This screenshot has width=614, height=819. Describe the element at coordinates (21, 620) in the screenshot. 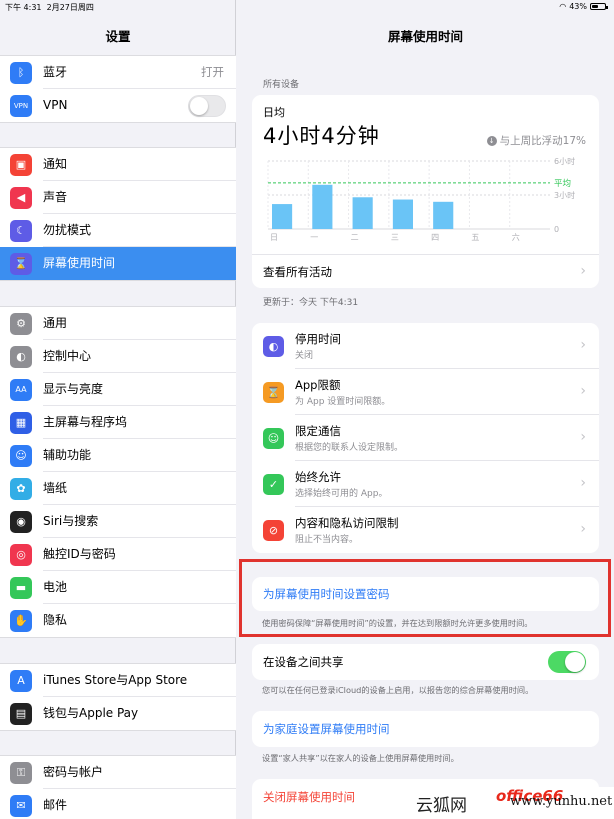

I see `hand-icon: ✋` at that location.